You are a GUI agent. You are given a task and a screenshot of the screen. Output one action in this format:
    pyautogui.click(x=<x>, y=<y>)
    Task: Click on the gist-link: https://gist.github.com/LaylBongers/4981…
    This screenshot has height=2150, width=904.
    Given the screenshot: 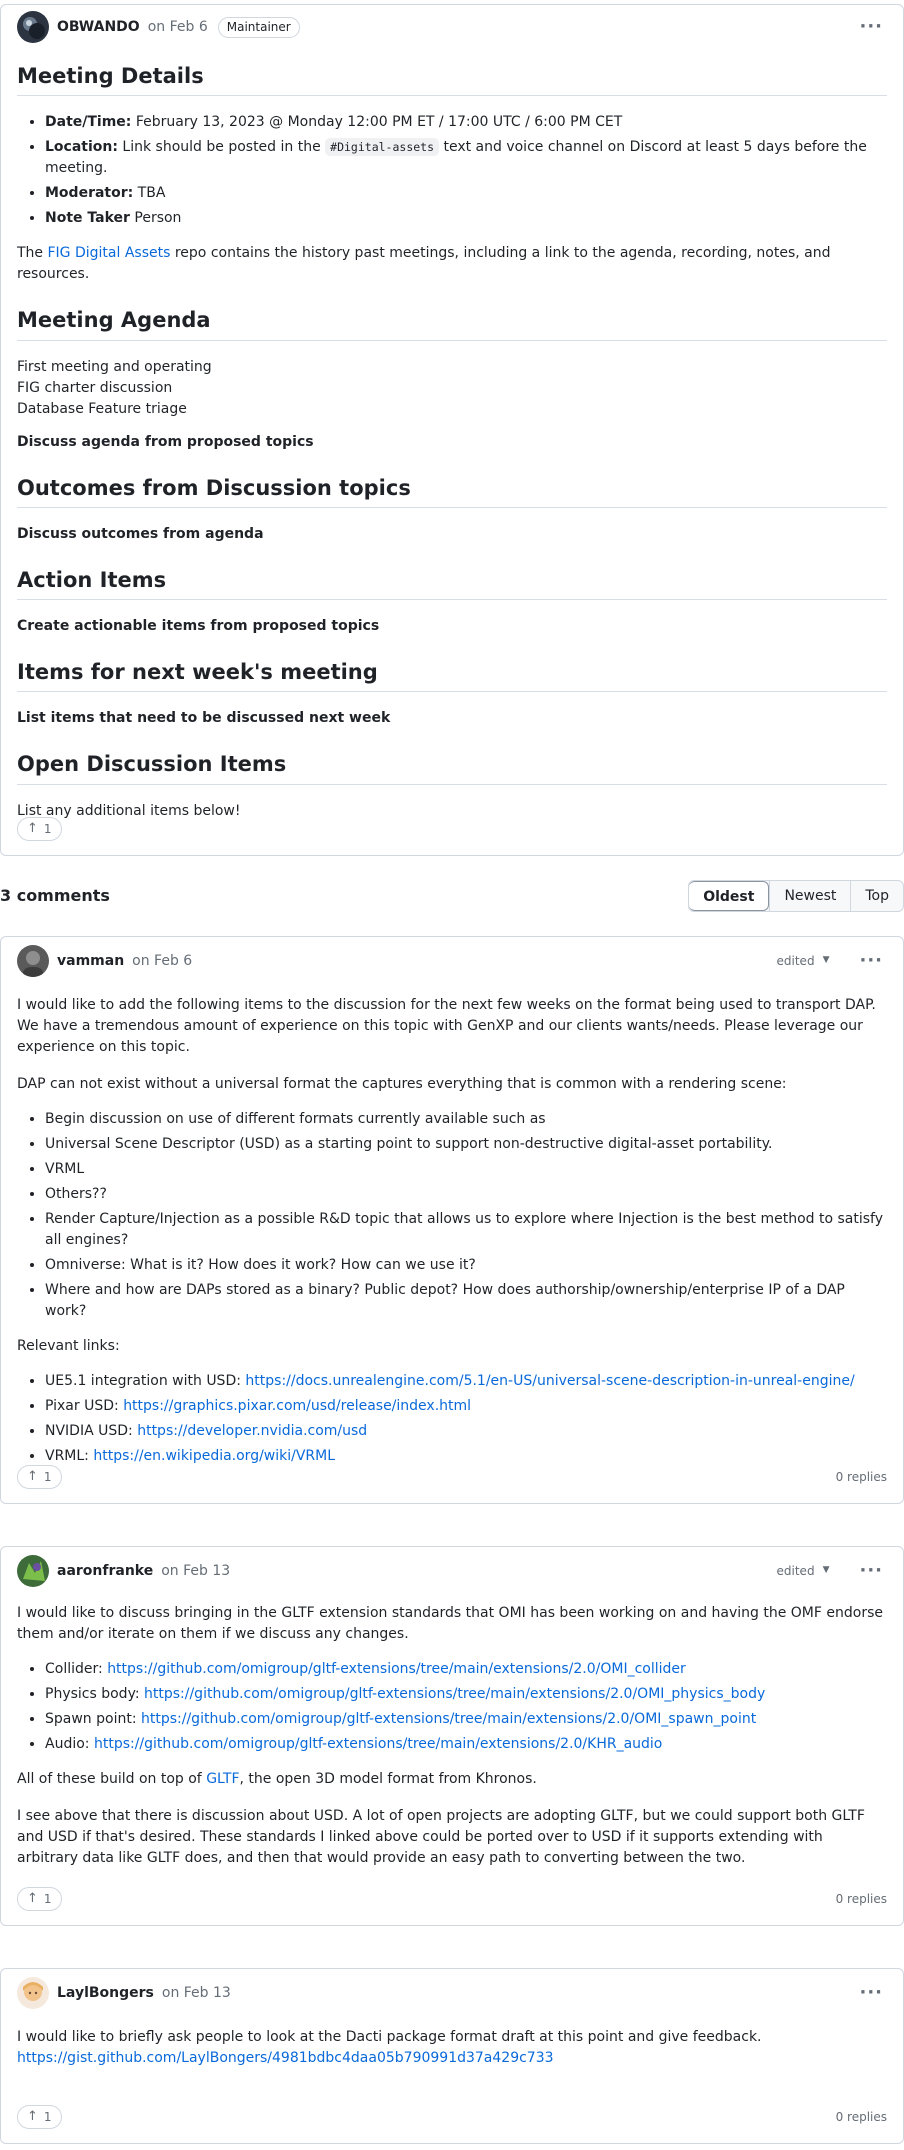 What is the action you would take?
    pyautogui.click(x=285, y=2058)
    